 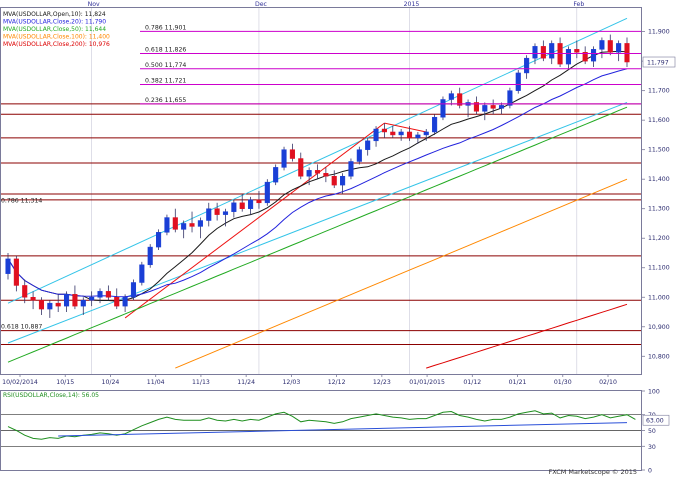 What do you see at coordinates (261, 4) in the screenshot?
I see `month-label: Dec` at bounding box center [261, 4].